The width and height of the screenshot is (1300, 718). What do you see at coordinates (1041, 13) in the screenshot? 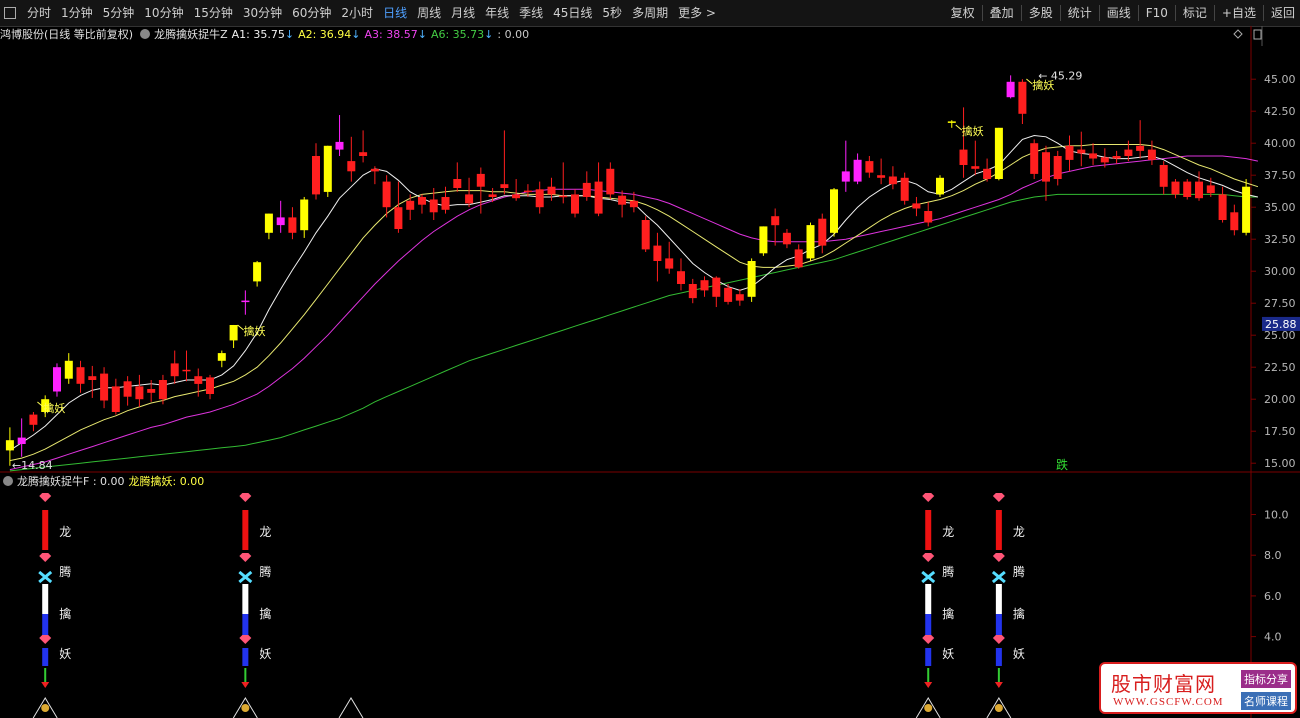
I see `toolbar-action-2: 多股` at bounding box center [1041, 13].